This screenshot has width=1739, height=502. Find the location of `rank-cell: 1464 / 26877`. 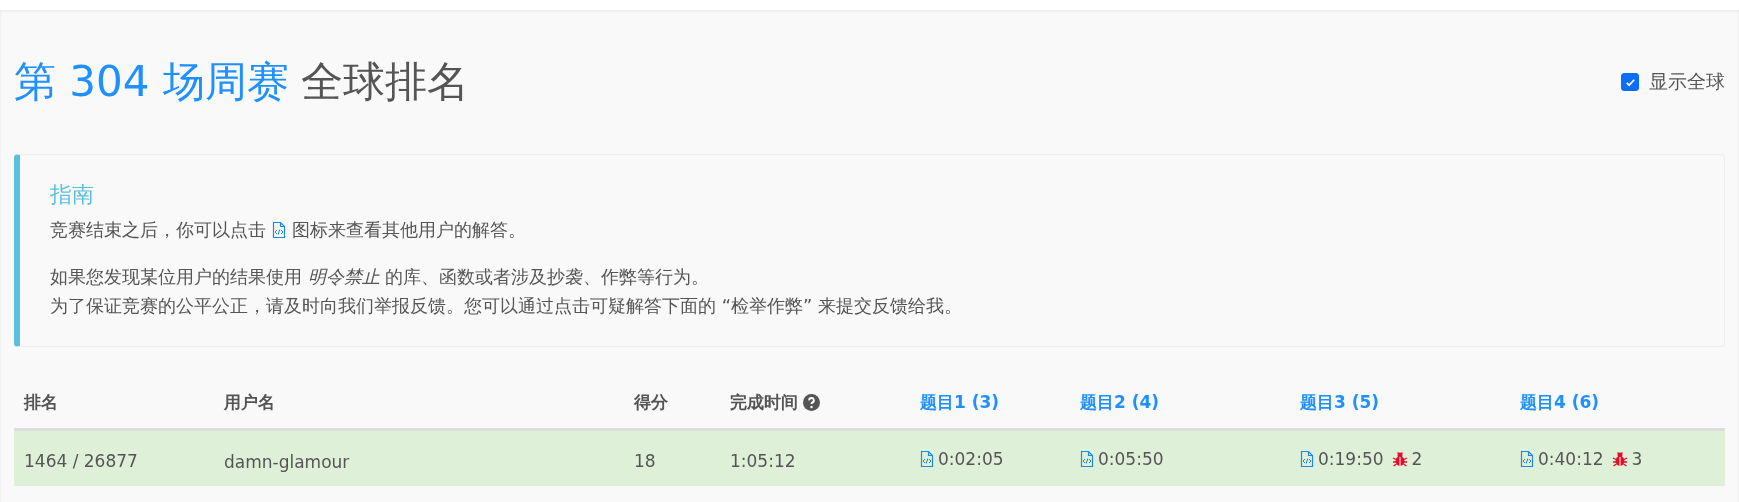

rank-cell: 1464 / 26877 is located at coordinates (114, 457).